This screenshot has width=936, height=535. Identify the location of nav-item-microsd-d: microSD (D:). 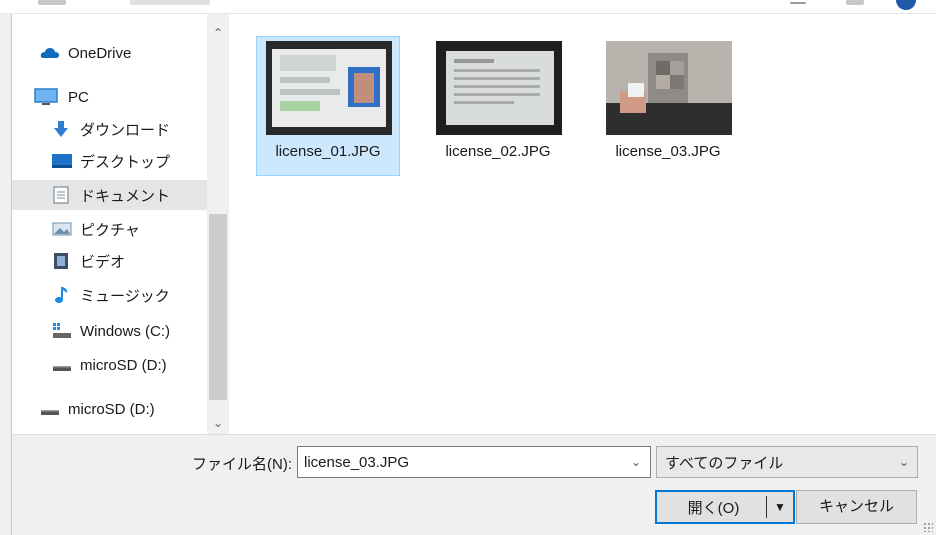
(141, 365).